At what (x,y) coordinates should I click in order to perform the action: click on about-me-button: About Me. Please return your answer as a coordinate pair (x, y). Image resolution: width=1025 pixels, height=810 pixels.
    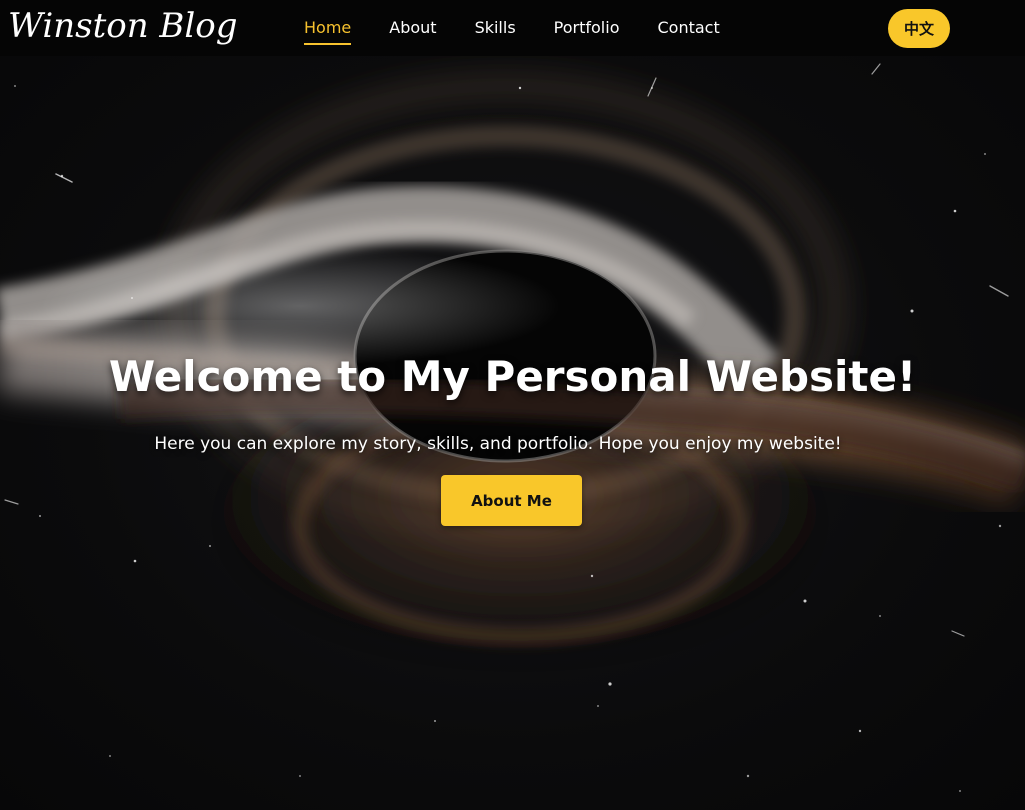
    Looking at the image, I should click on (511, 500).